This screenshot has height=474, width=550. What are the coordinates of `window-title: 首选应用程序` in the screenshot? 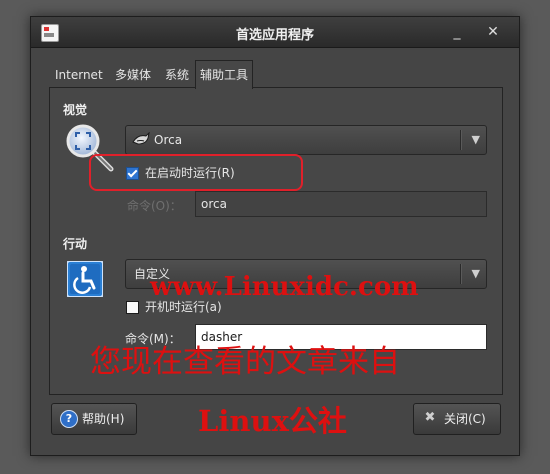 It's located at (274, 35).